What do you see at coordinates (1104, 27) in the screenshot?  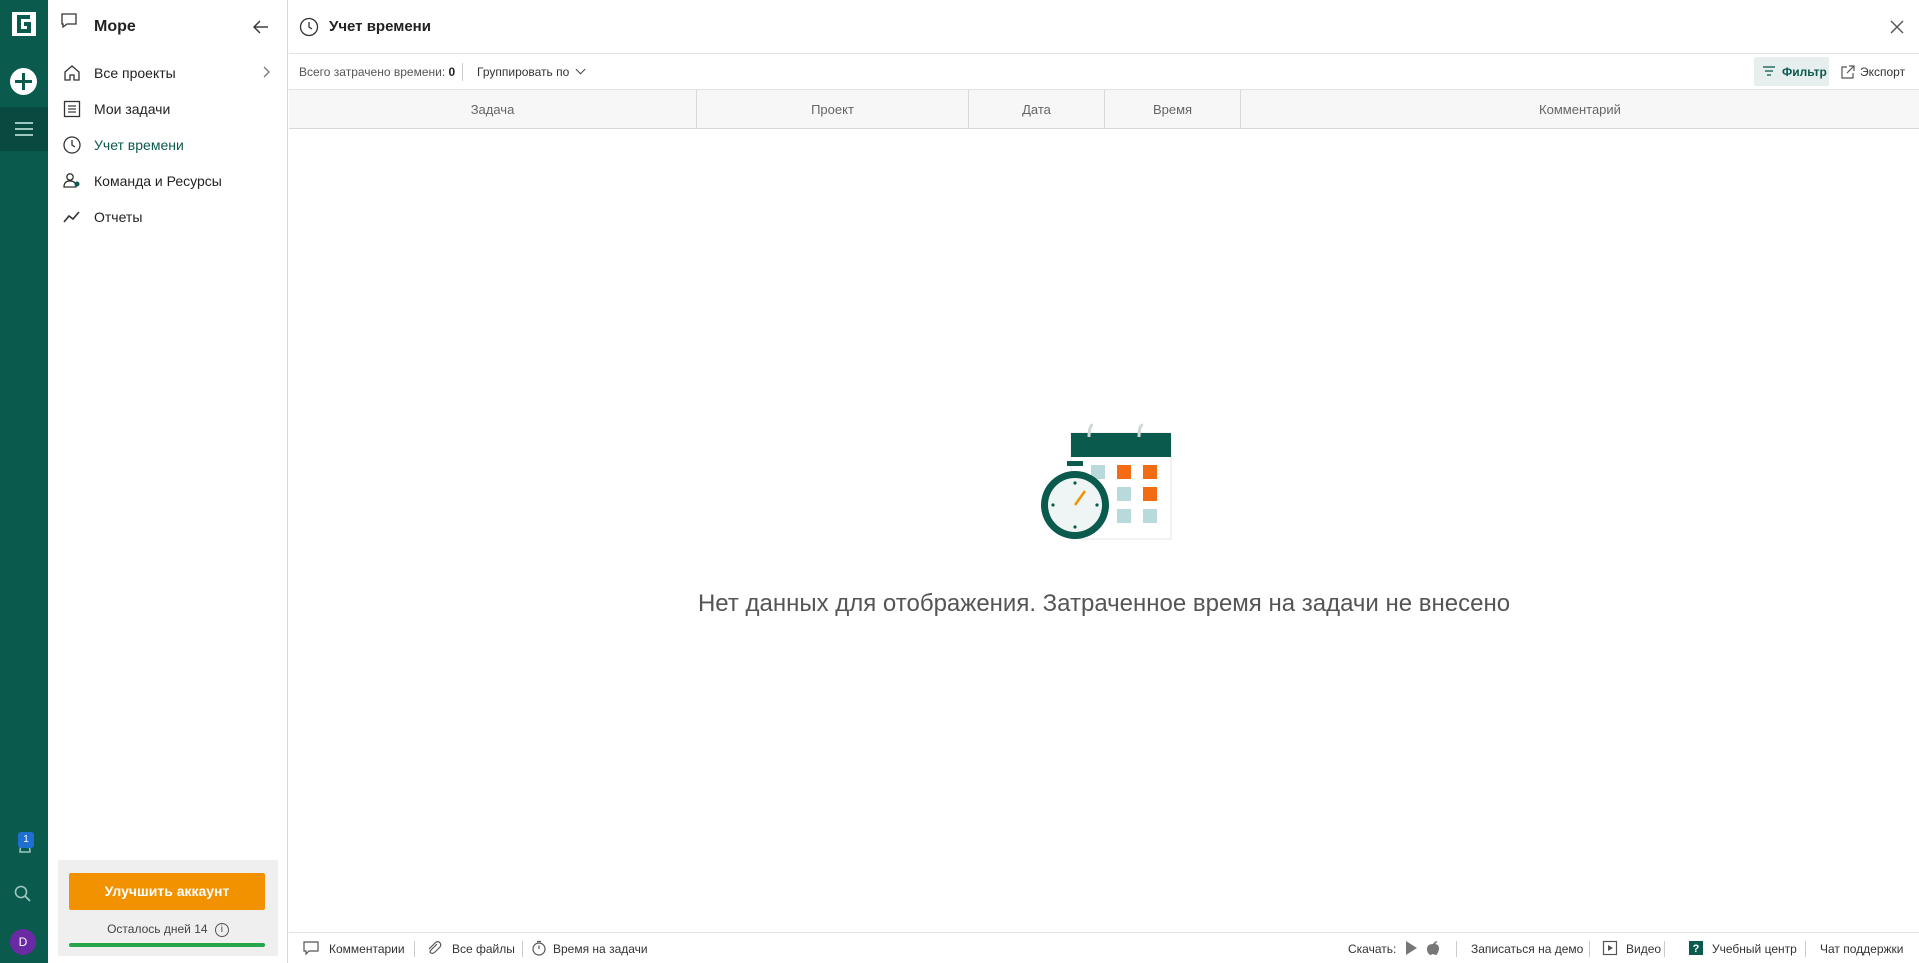 I see `page-header: Учет времени` at bounding box center [1104, 27].